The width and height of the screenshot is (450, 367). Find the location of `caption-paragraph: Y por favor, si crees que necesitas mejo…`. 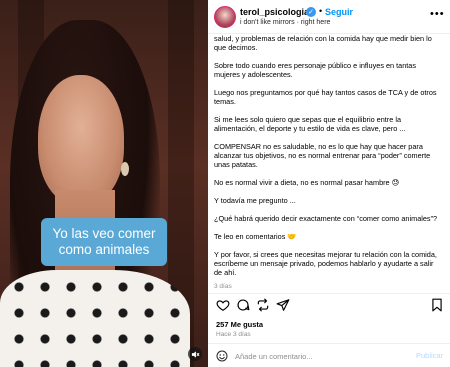

caption-paragraph: Y por favor, si crees que necesitas mejo… is located at coordinates (325, 263).